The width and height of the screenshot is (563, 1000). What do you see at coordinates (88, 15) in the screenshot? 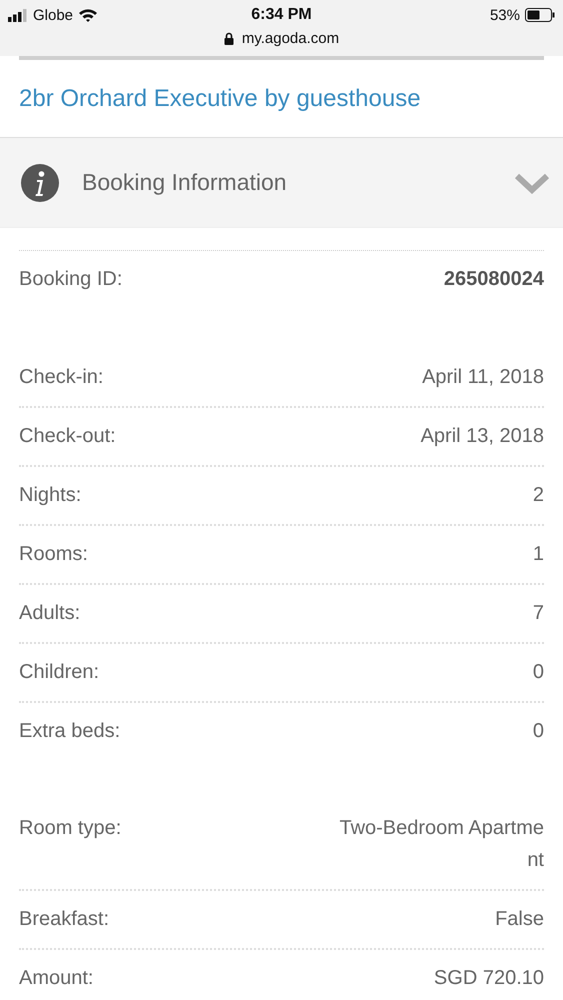
I see `wifi-icon` at bounding box center [88, 15].